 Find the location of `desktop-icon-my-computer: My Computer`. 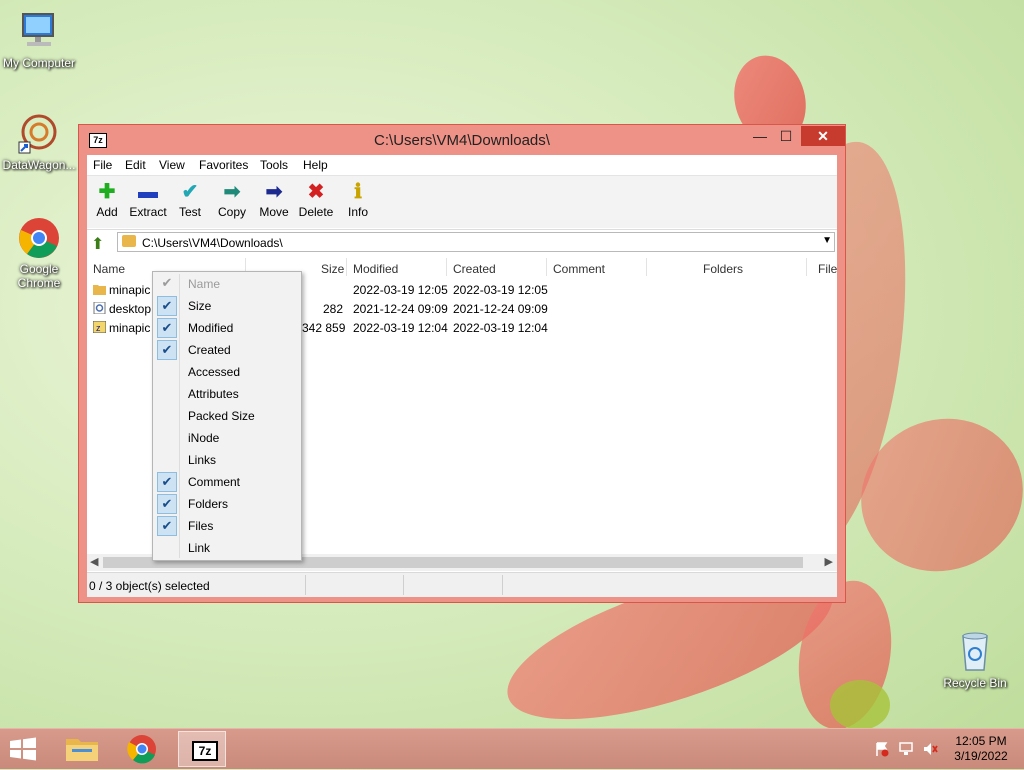

desktop-icon-my-computer: My Computer is located at coordinates (39, 40).